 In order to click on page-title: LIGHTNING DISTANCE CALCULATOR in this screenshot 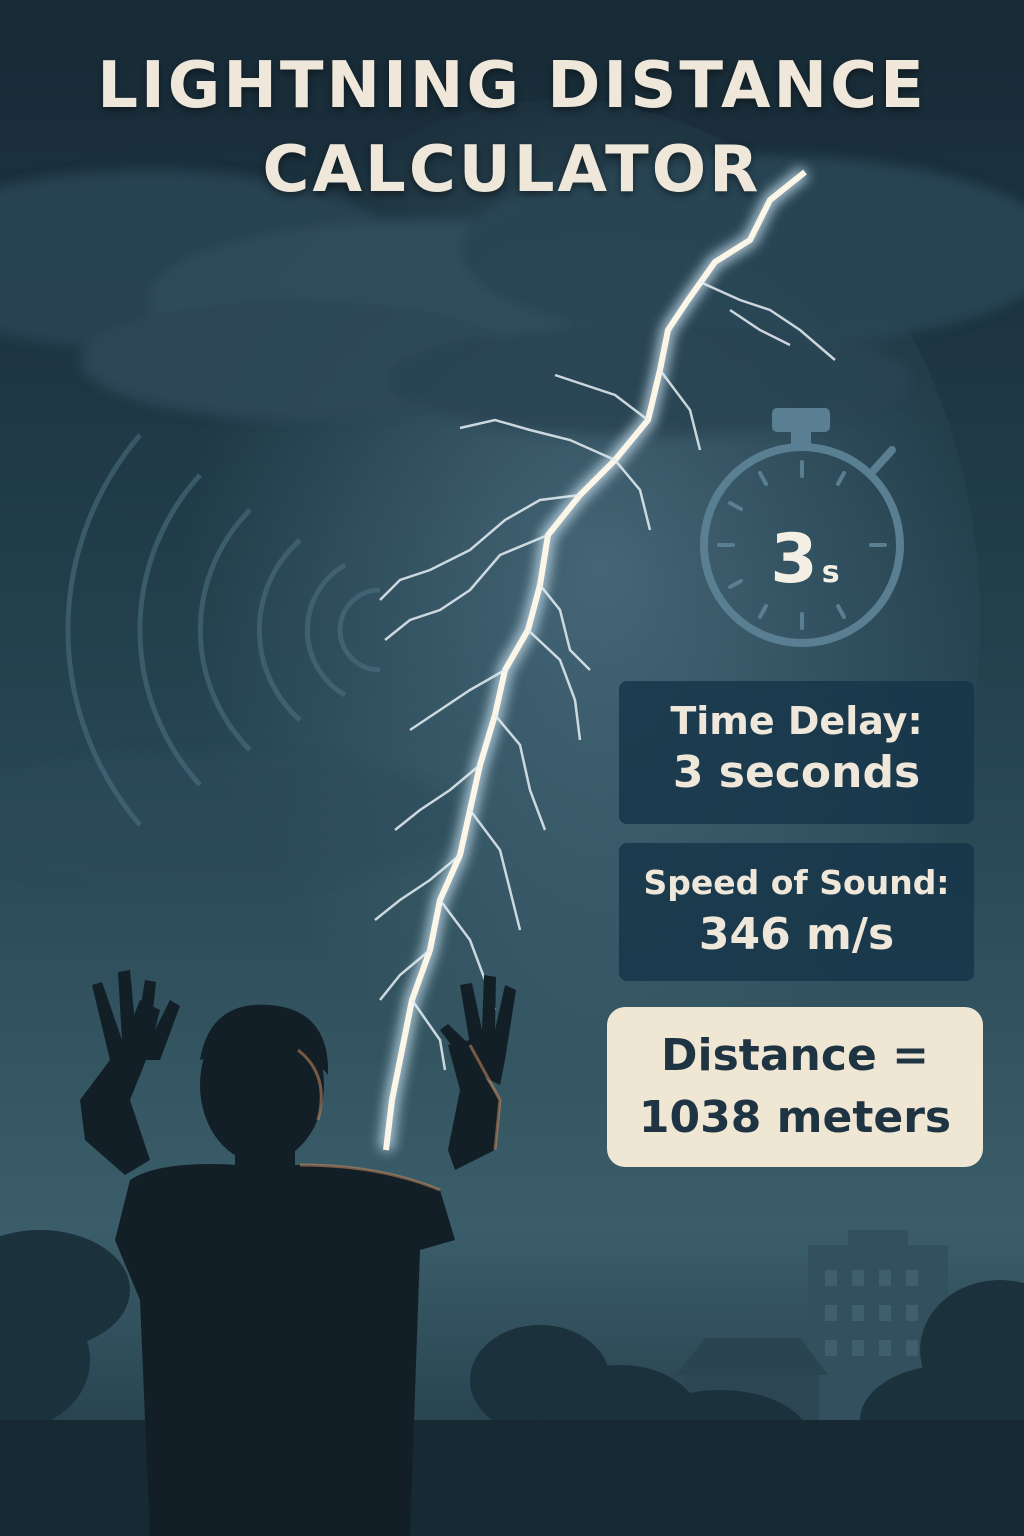, I will do `click(512, 128)`.